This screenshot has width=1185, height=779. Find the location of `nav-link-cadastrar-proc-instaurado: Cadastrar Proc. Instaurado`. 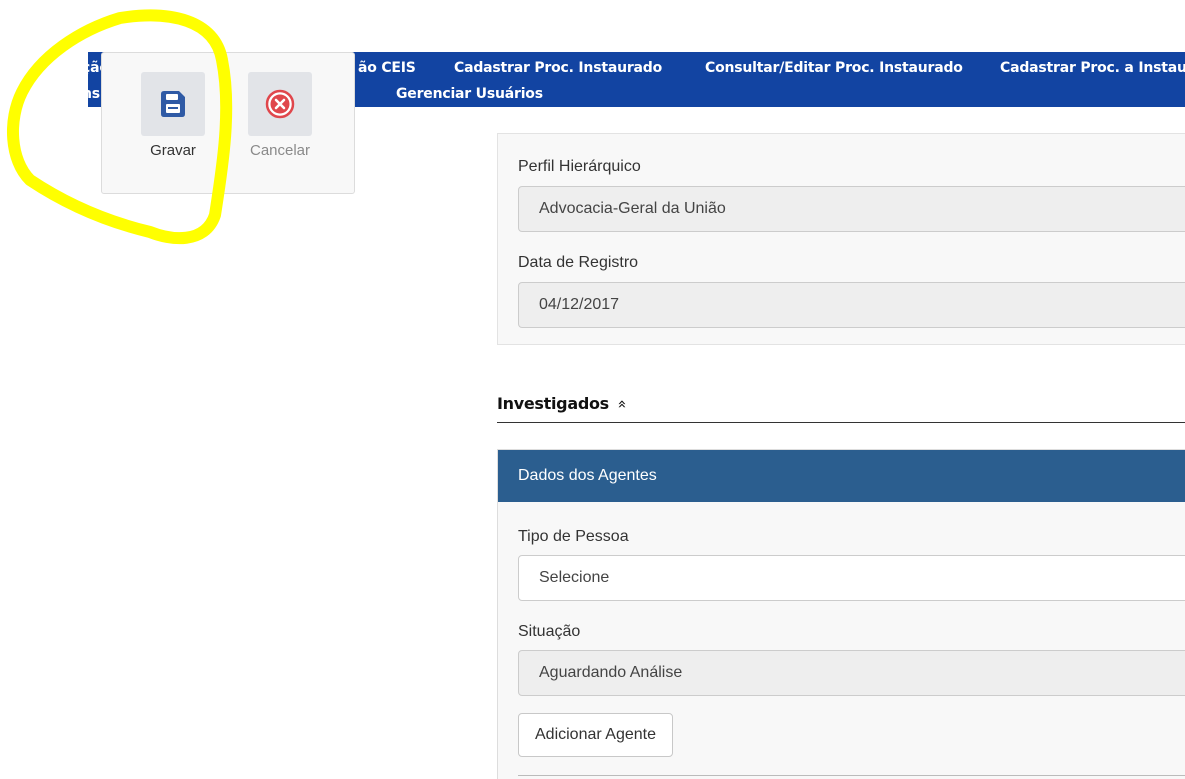

nav-link-cadastrar-proc-instaurado: Cadastrar Proc. Instaurado is located at coordinates (558, 68).